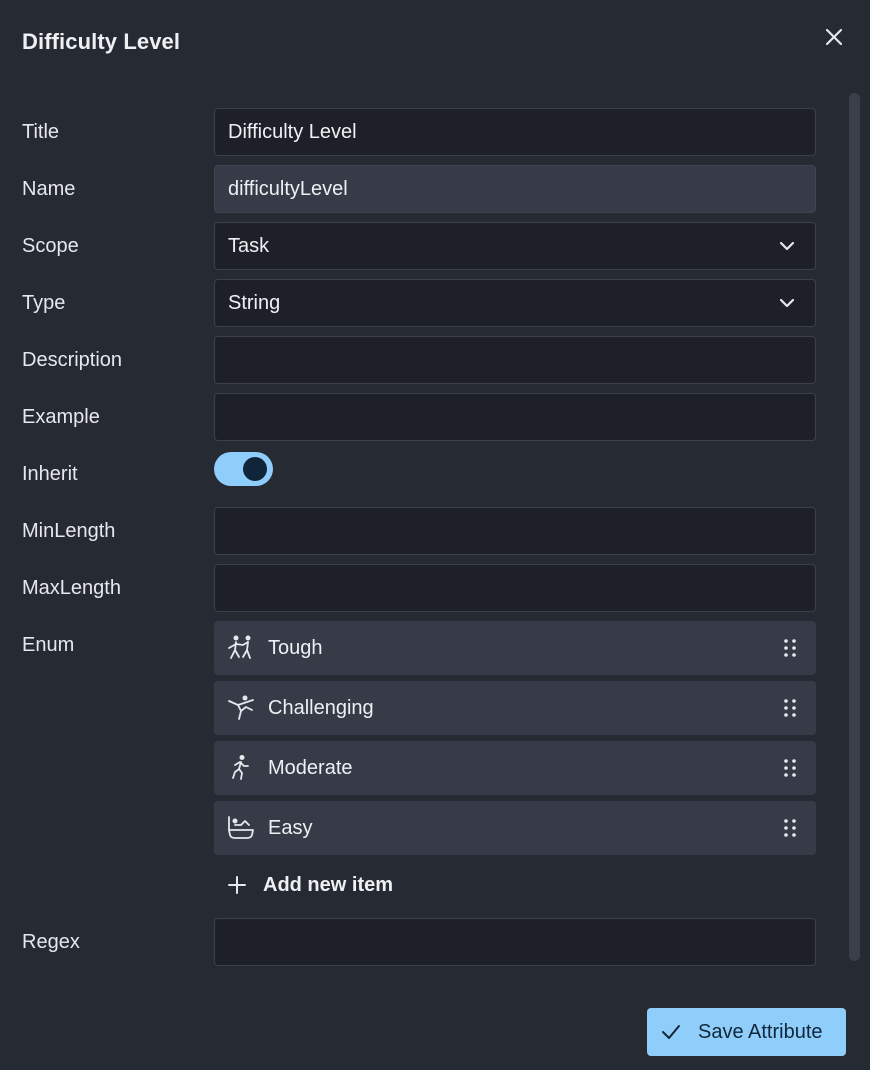 The width and height of the screenshot is (870, 1070). Describe the element at coordinates (515, 189) in the screenshot. I see `name-input: difficultyLevel` at that location.